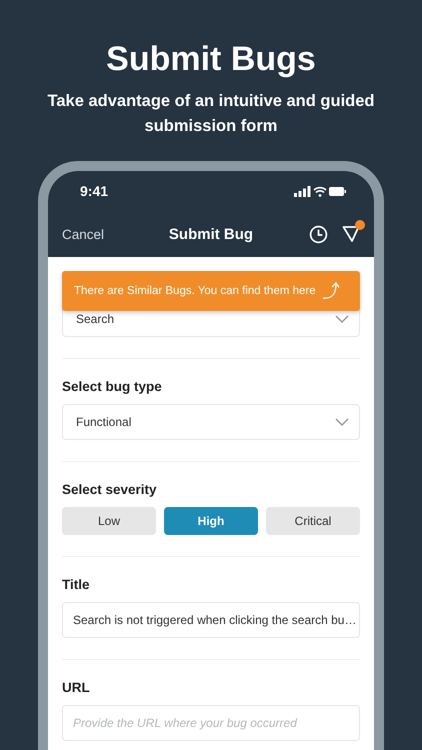  Describe the element at coordinates (211, 59) in the screenshot. I see `headline: Submit Bugs` at that location.